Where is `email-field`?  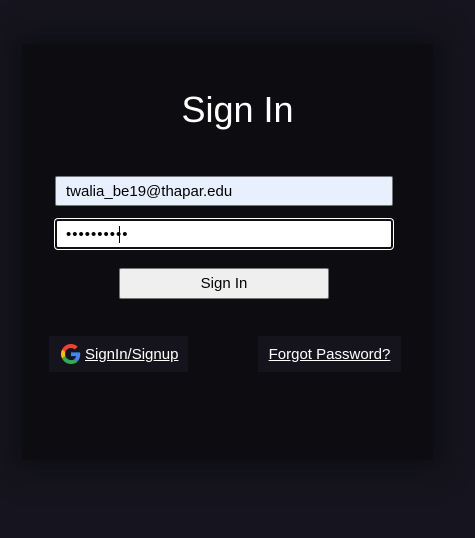
email-field is located at coordinates (224, 191).